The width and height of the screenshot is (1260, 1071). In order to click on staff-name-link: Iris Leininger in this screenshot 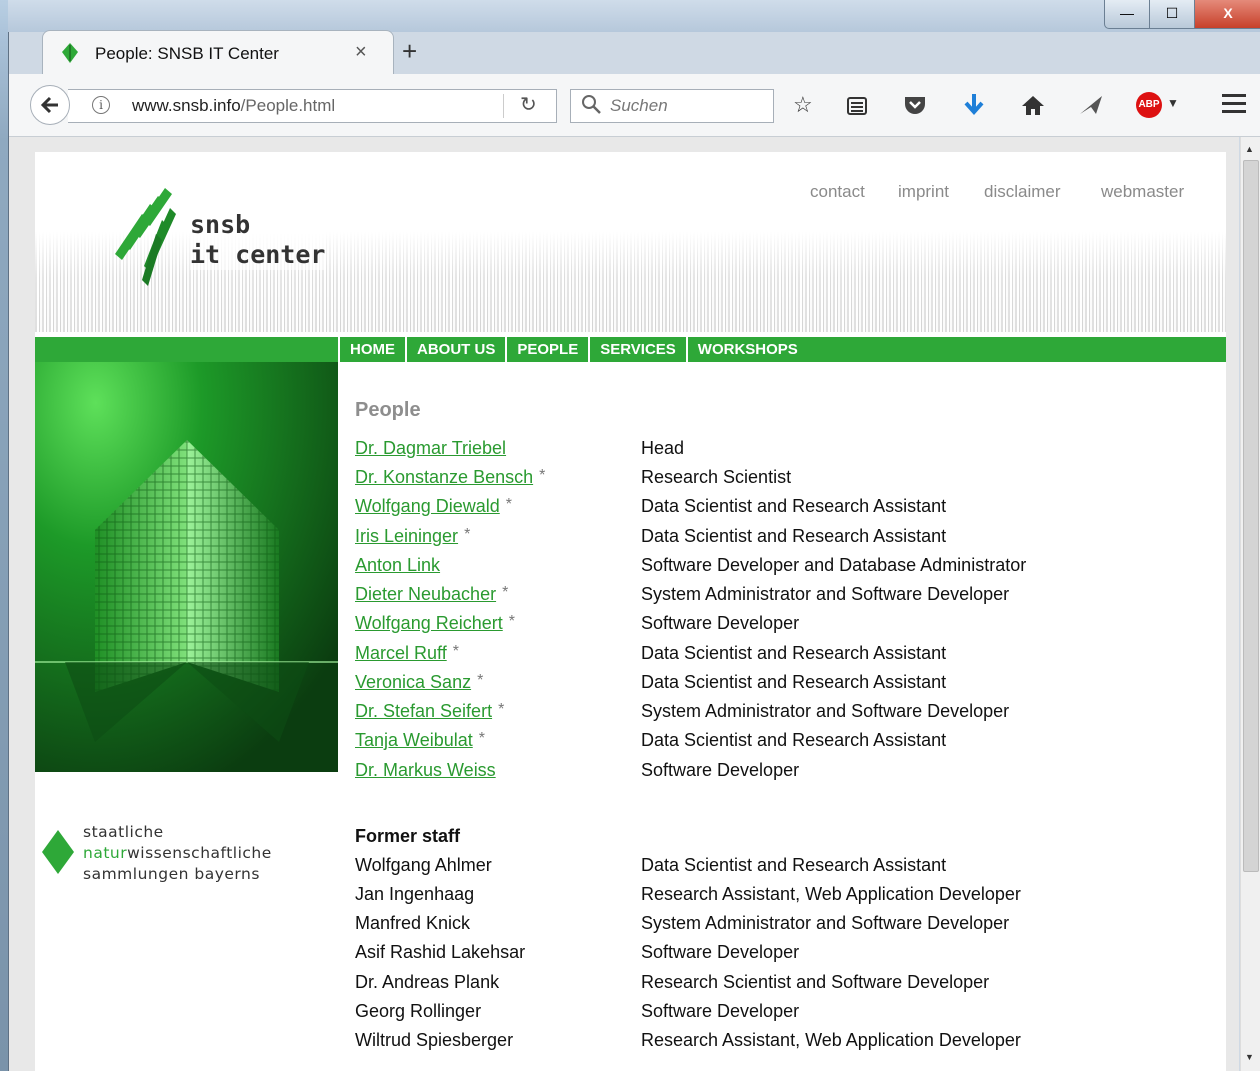, I will do `click(406, 536)`.